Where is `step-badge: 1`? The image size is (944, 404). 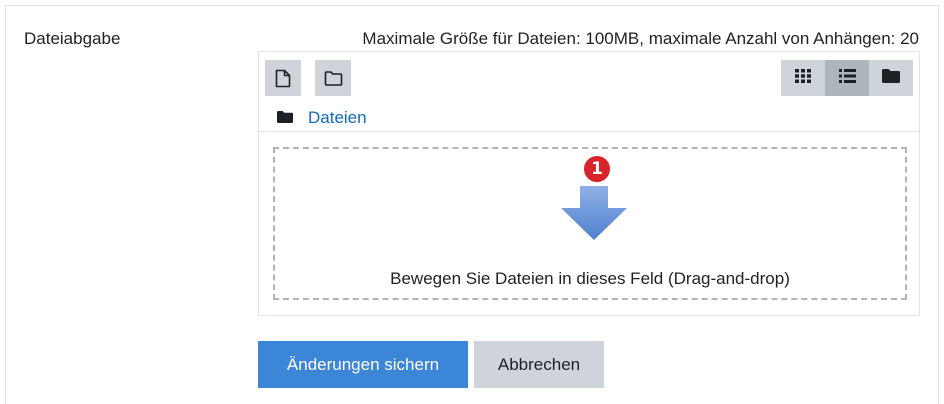 step-badge: 1 is located at coordinates (597, 169).